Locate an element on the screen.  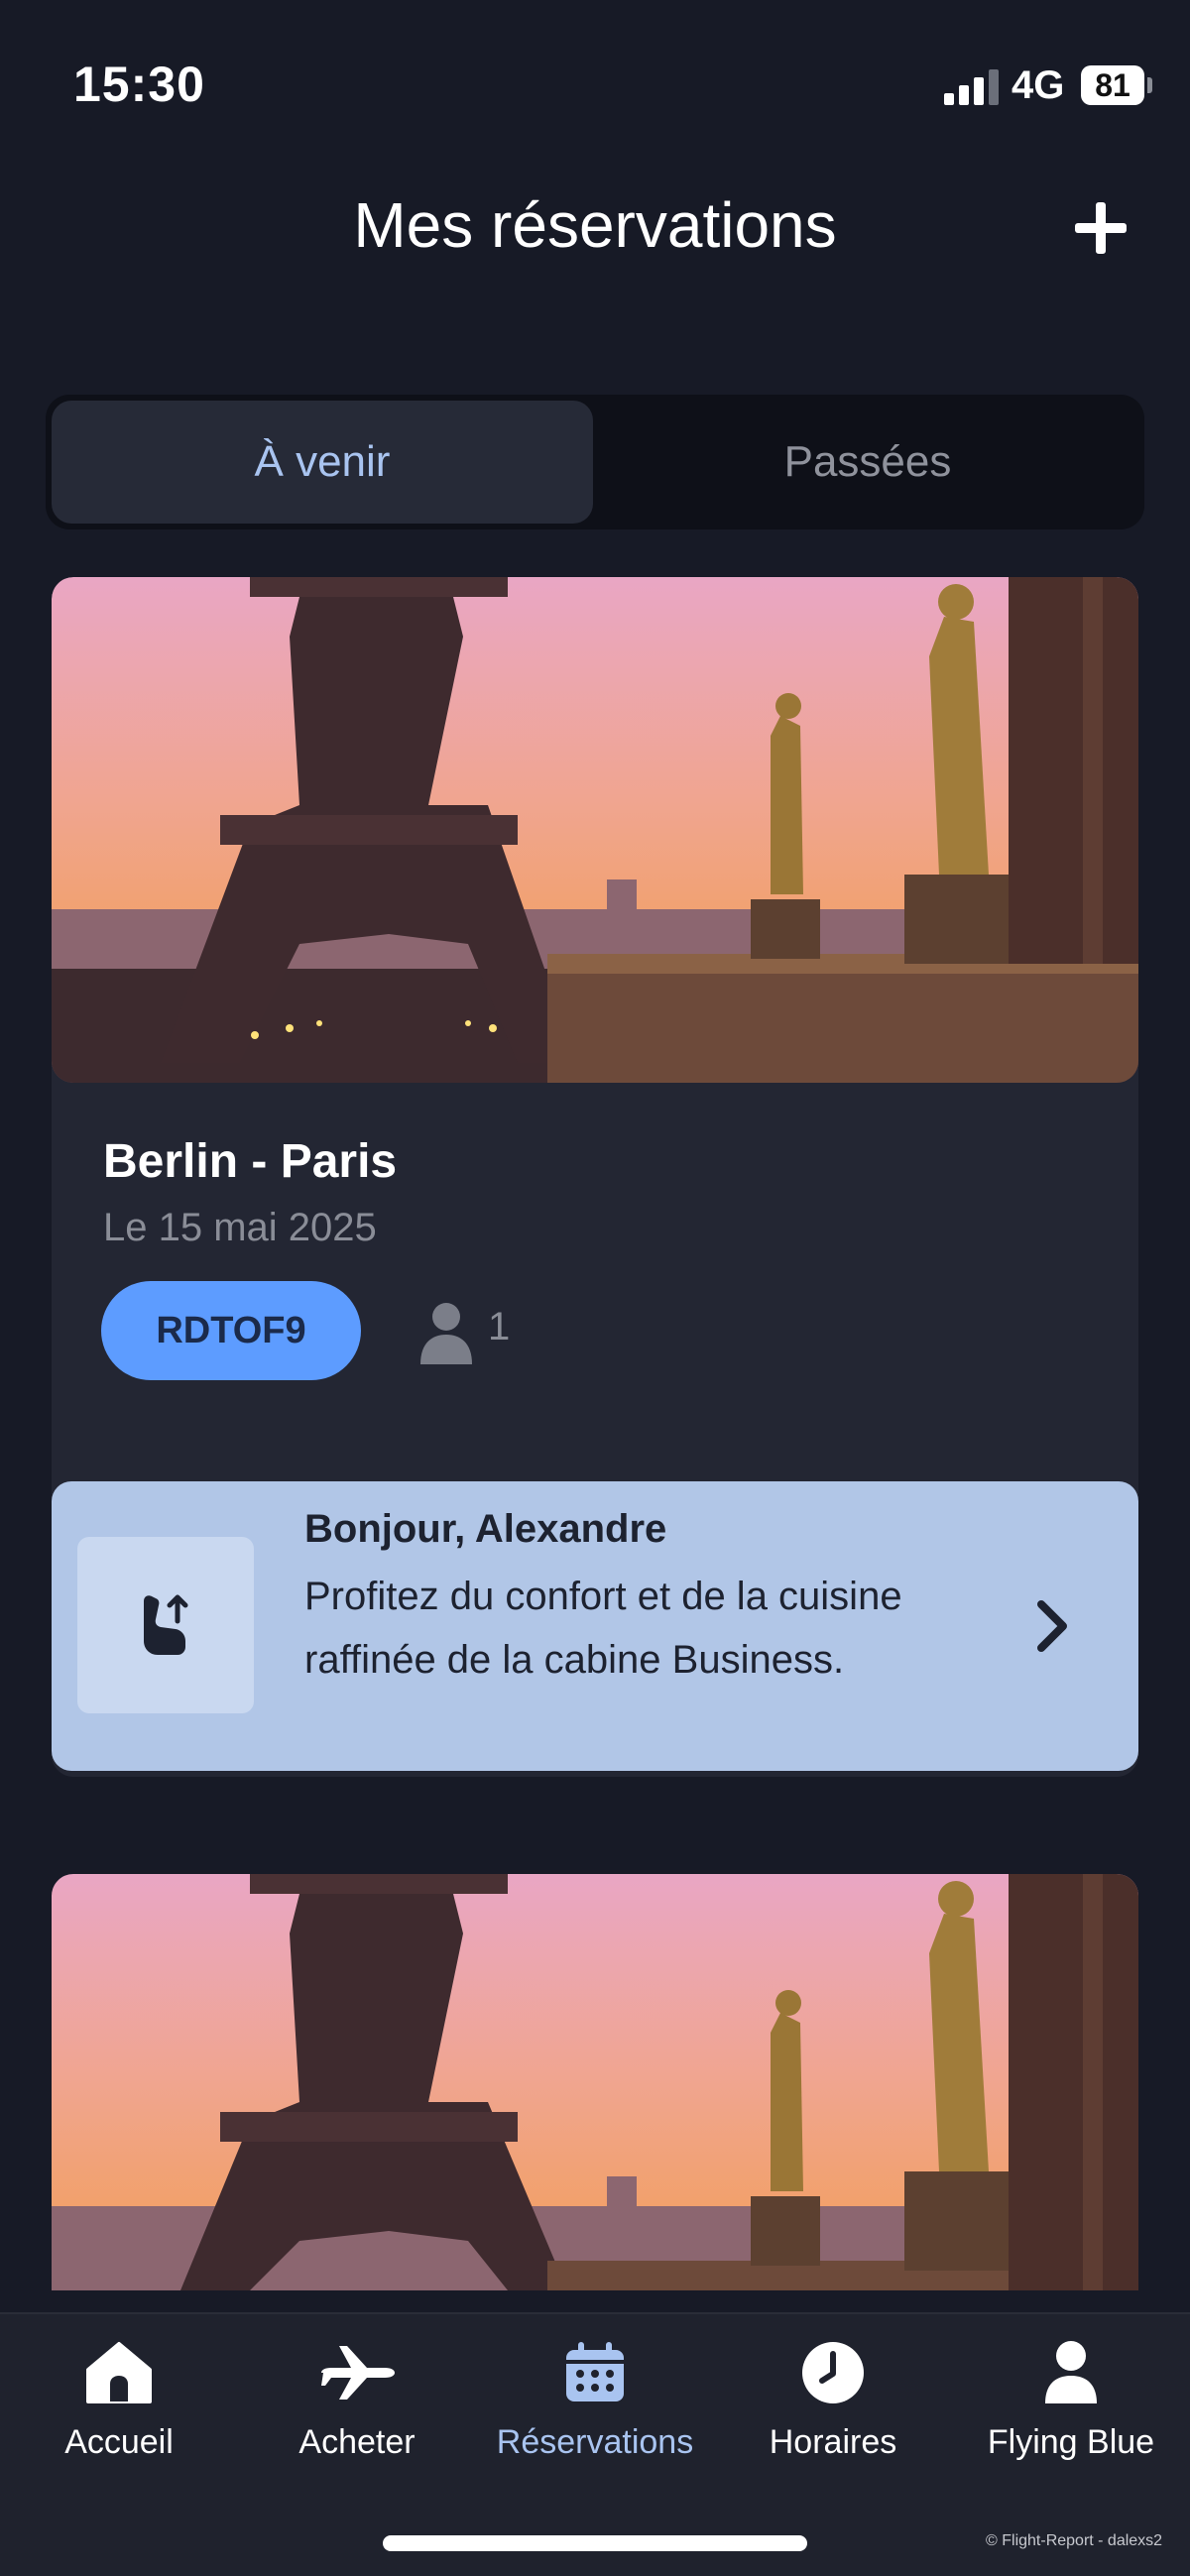
nav-item-schedules: Horaires is located at coordinates (833, 2414).